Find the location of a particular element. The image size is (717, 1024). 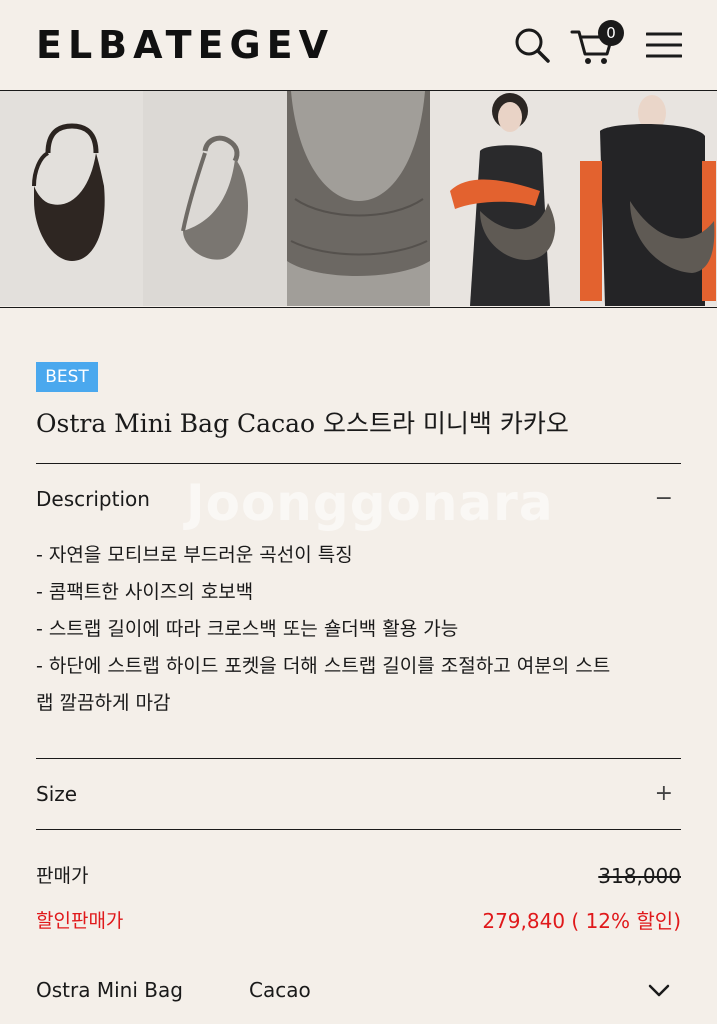

description-line: - 스트랩 길이에 따라 크로스백 또는 숄더백 활용 가능 is located at coordinates (247, 629).